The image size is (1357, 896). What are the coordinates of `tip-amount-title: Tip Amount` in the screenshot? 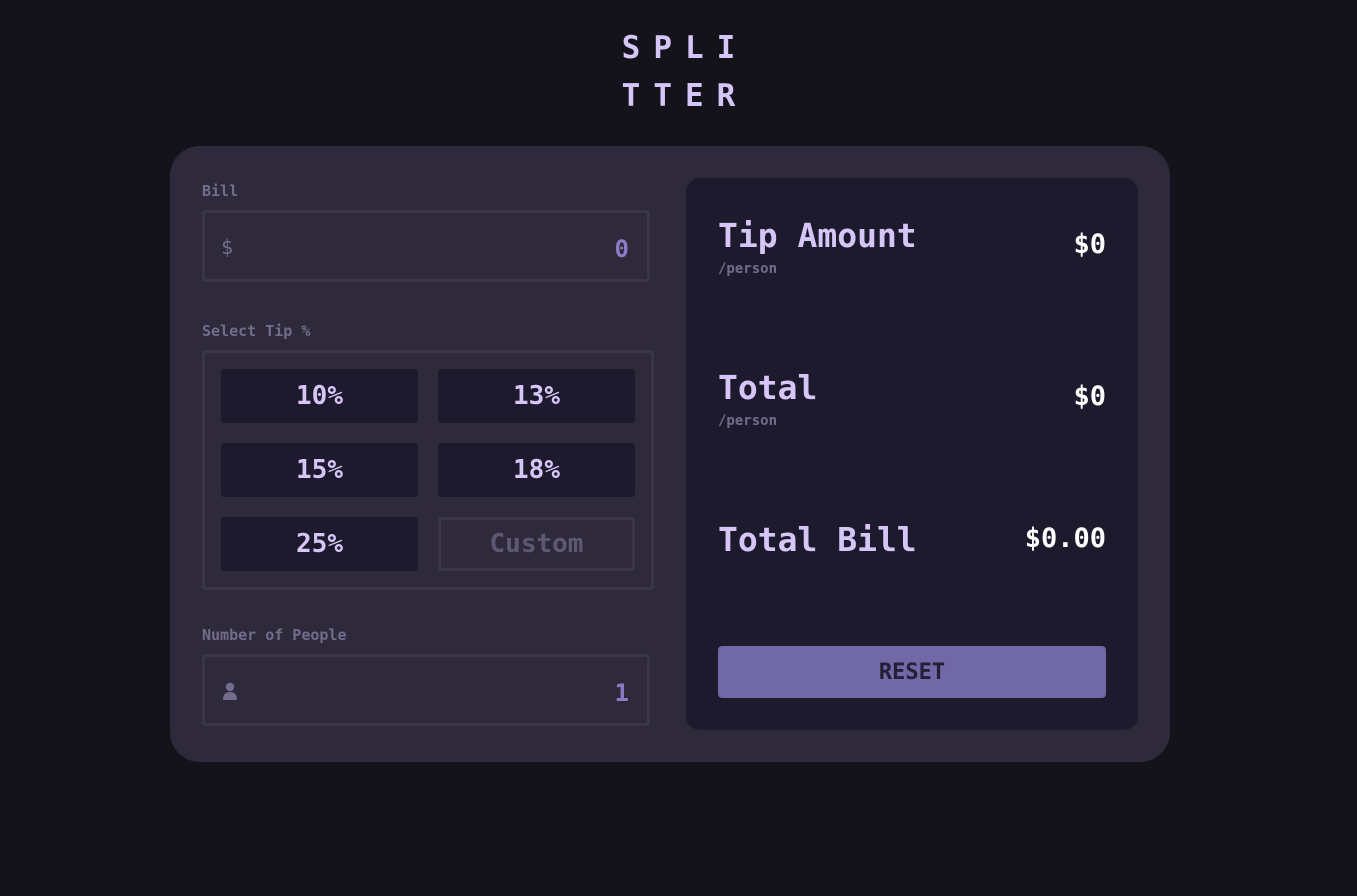 It's located at (817, 235).